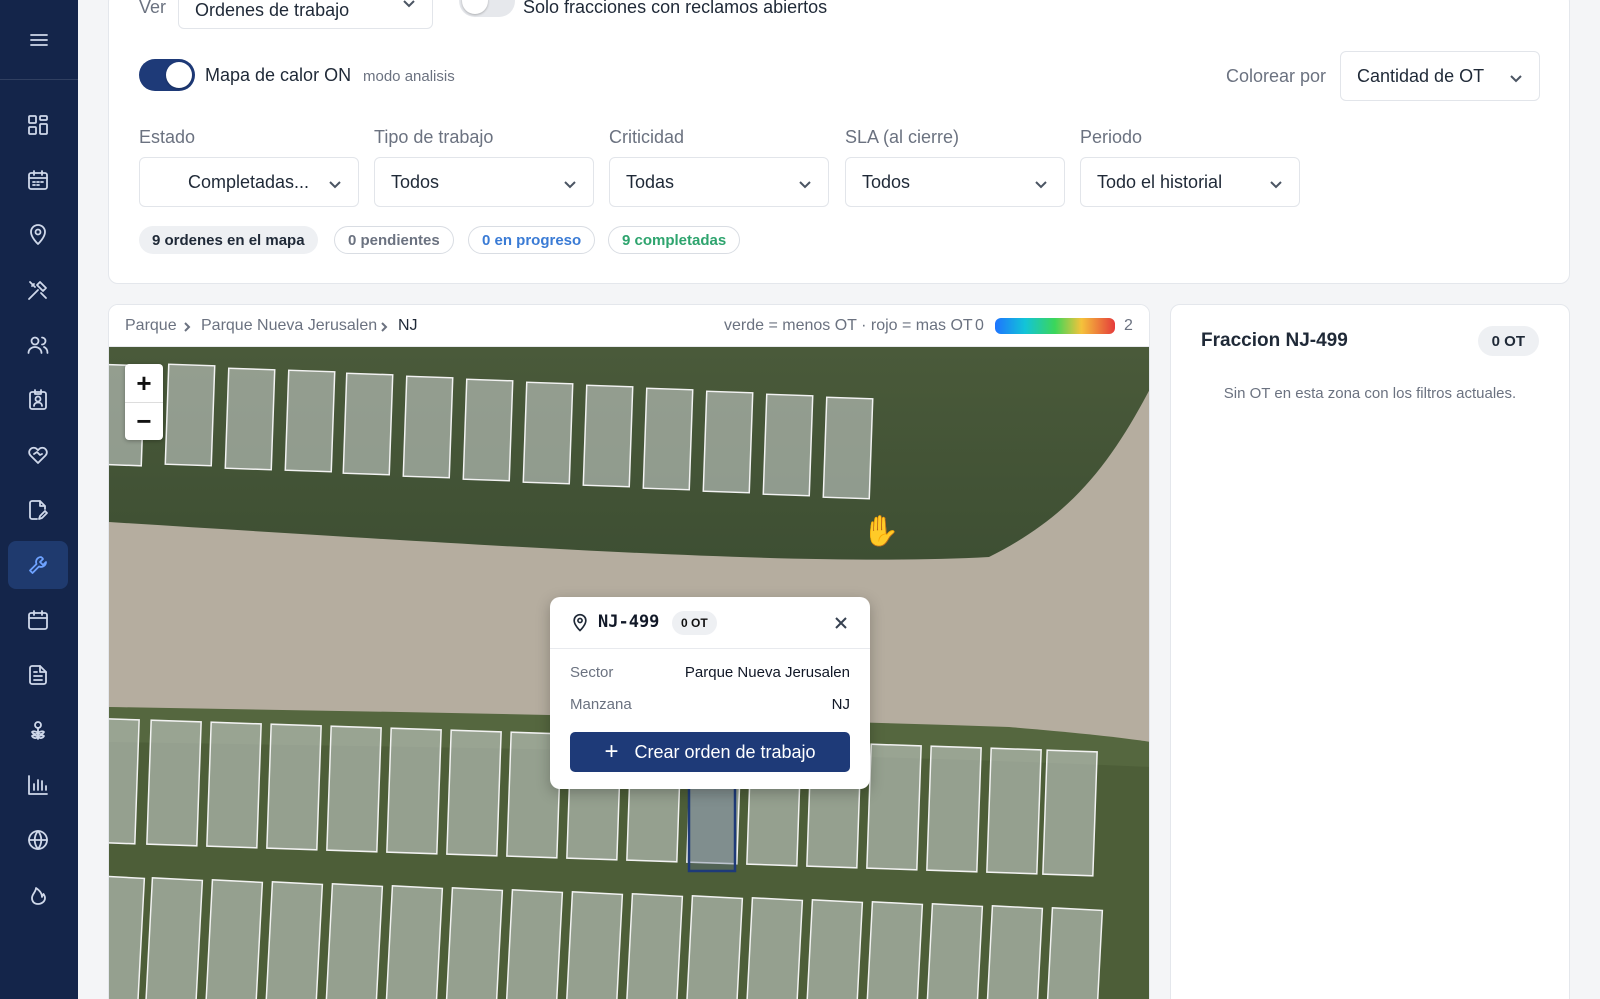 The width and height of the screenshot is (1600, 999). I want to click on periodo-select: Todo el historial, so click(1190, 182).